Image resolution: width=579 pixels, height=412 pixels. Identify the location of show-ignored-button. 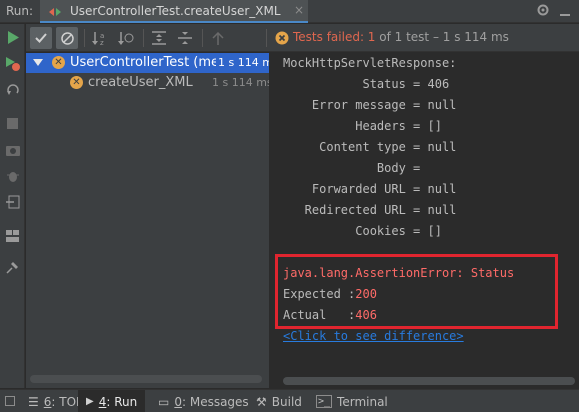
(67, 38).